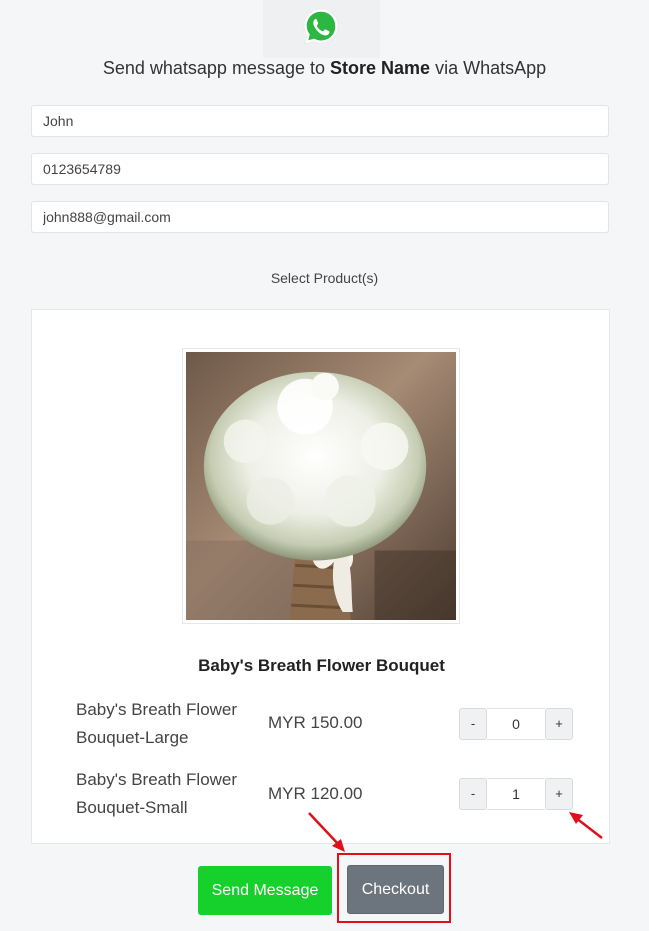 The height and width of the screenshot is (931, 649). Describe the element at coordinates (320, 169) in the screenshot. I see `phone-field` at that location.